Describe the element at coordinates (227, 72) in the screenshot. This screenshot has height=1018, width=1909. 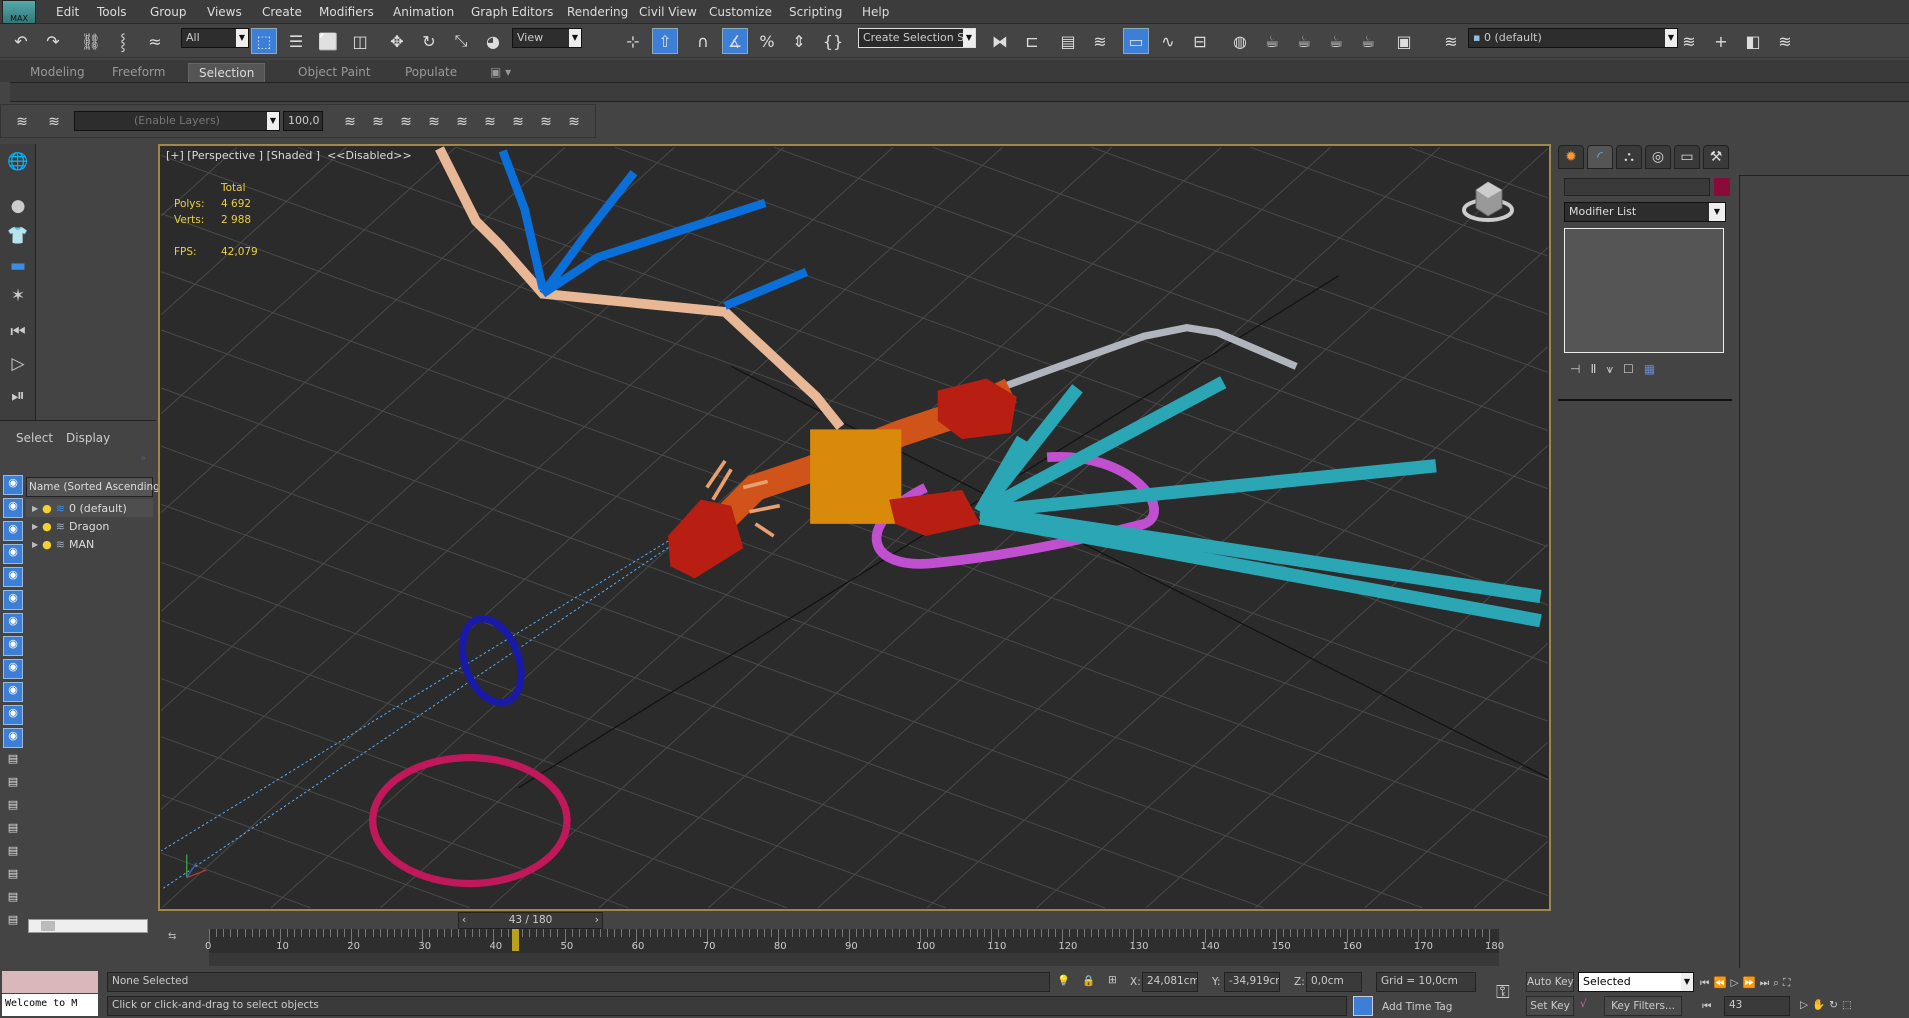
I see `ribbon-tab-selection: Selection` at that location.